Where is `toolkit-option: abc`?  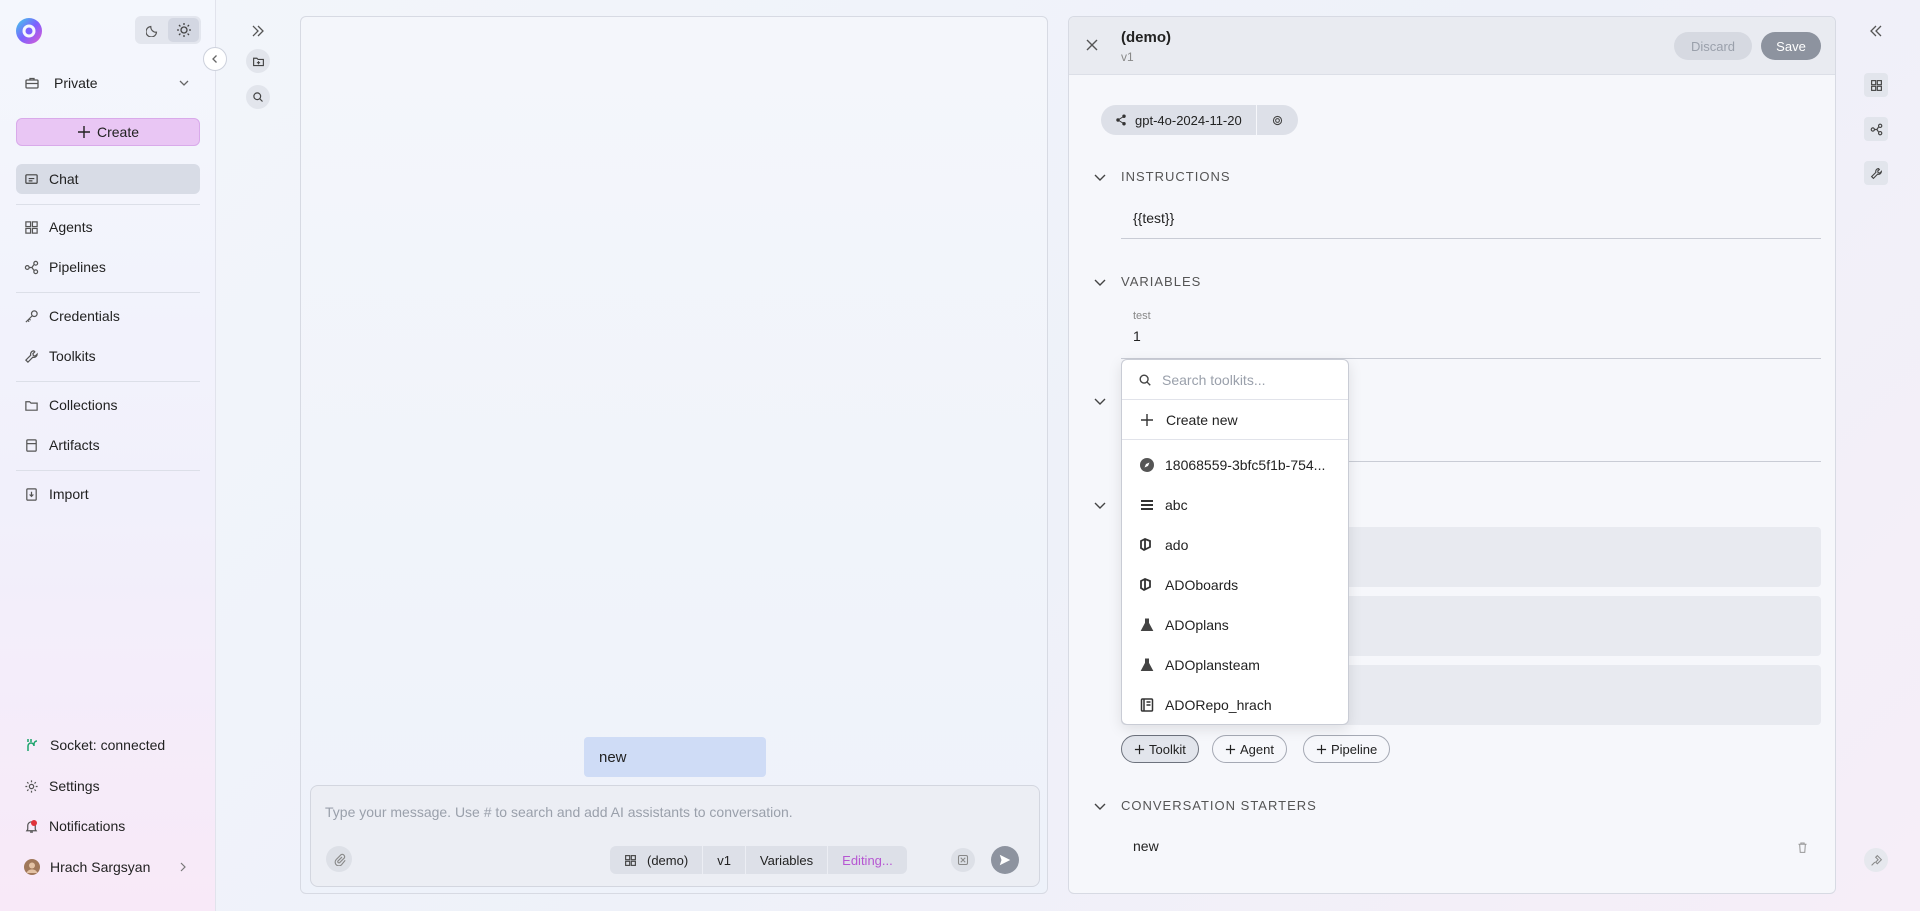
toolkit-option: abc is located at coordinates (1235, 505).